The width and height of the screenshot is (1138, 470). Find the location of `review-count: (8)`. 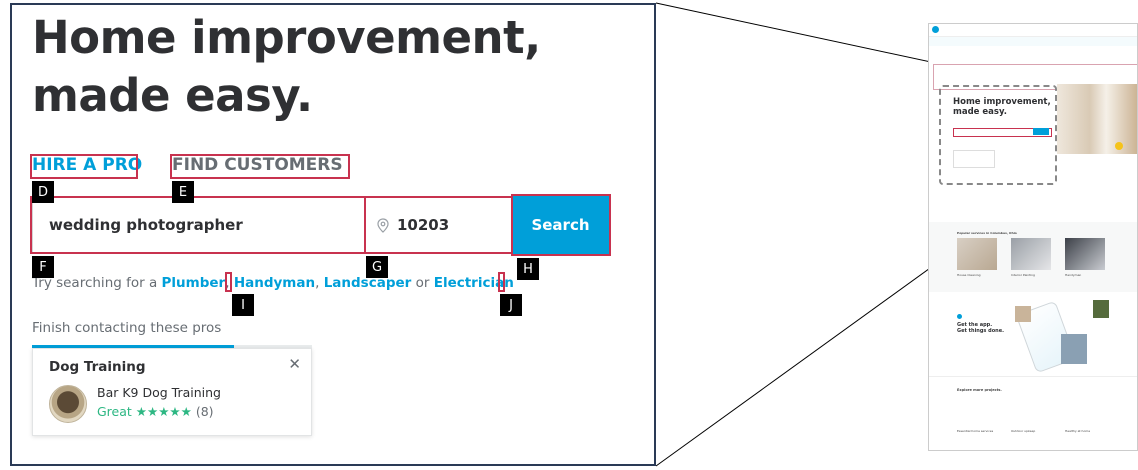

review-count: (8) is located at coordinates (204, 411).